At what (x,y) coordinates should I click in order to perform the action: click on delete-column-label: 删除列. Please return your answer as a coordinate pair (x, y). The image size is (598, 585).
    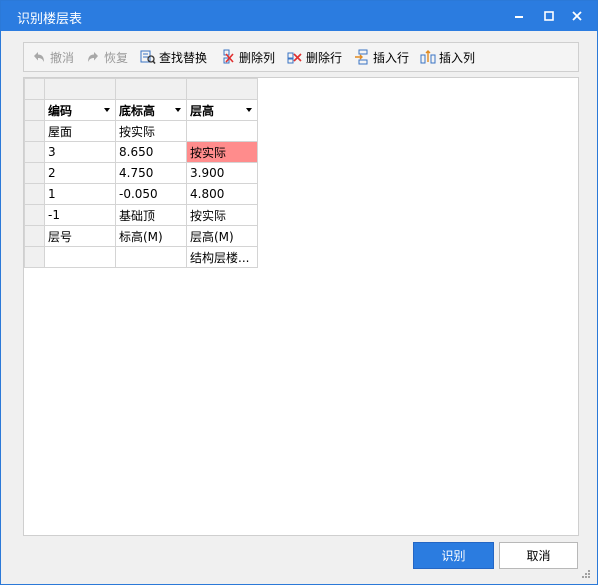
    Looking at the image, I should click on (257, 57).